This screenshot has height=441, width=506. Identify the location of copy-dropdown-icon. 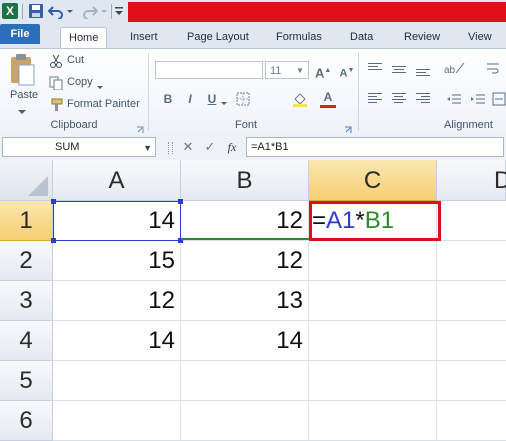
(100, 84).